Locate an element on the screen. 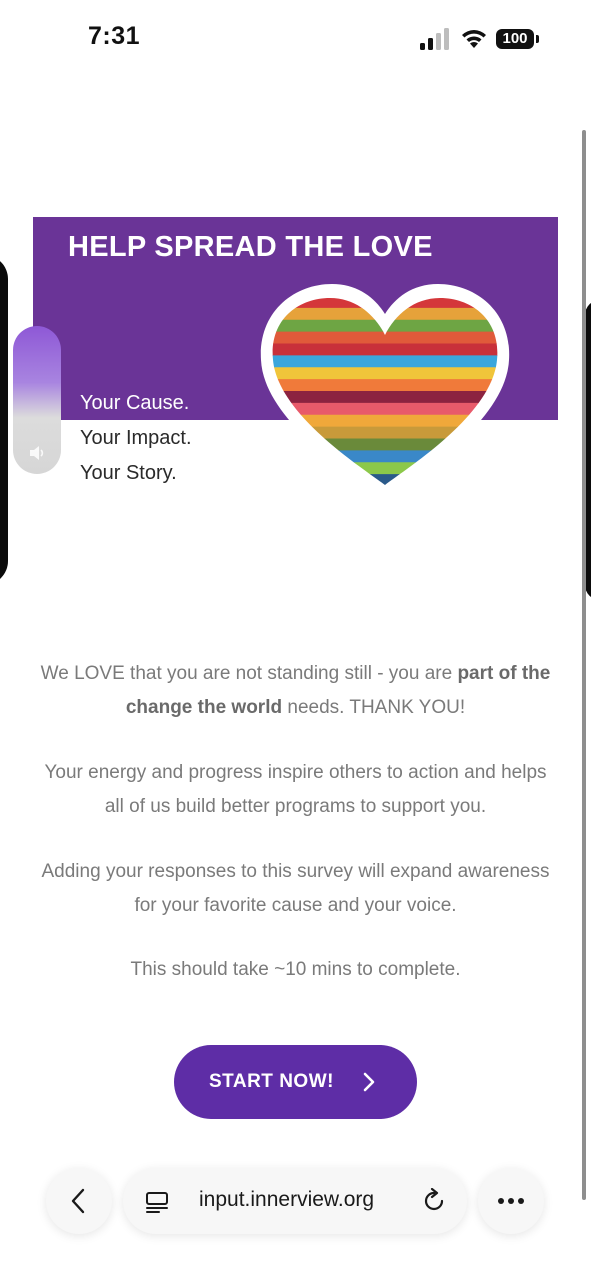 The height and width of the screenshot is (1280, 591). reload-icon is located at coordinates (434, 1201).